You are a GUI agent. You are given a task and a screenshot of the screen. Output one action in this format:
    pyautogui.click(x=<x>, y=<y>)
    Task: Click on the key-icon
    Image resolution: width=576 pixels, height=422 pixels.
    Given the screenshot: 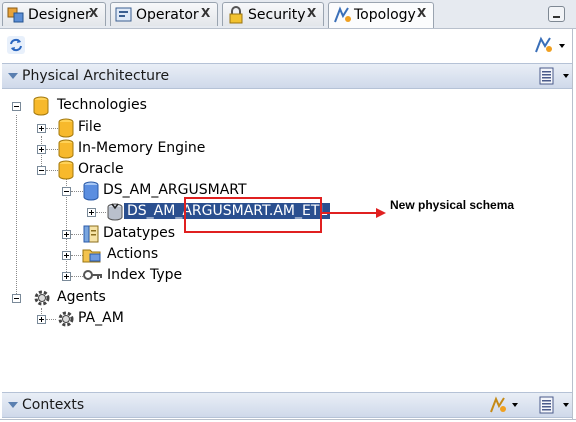 What is the action you would take?
    pyautogui.click(x=92, y=275)
    